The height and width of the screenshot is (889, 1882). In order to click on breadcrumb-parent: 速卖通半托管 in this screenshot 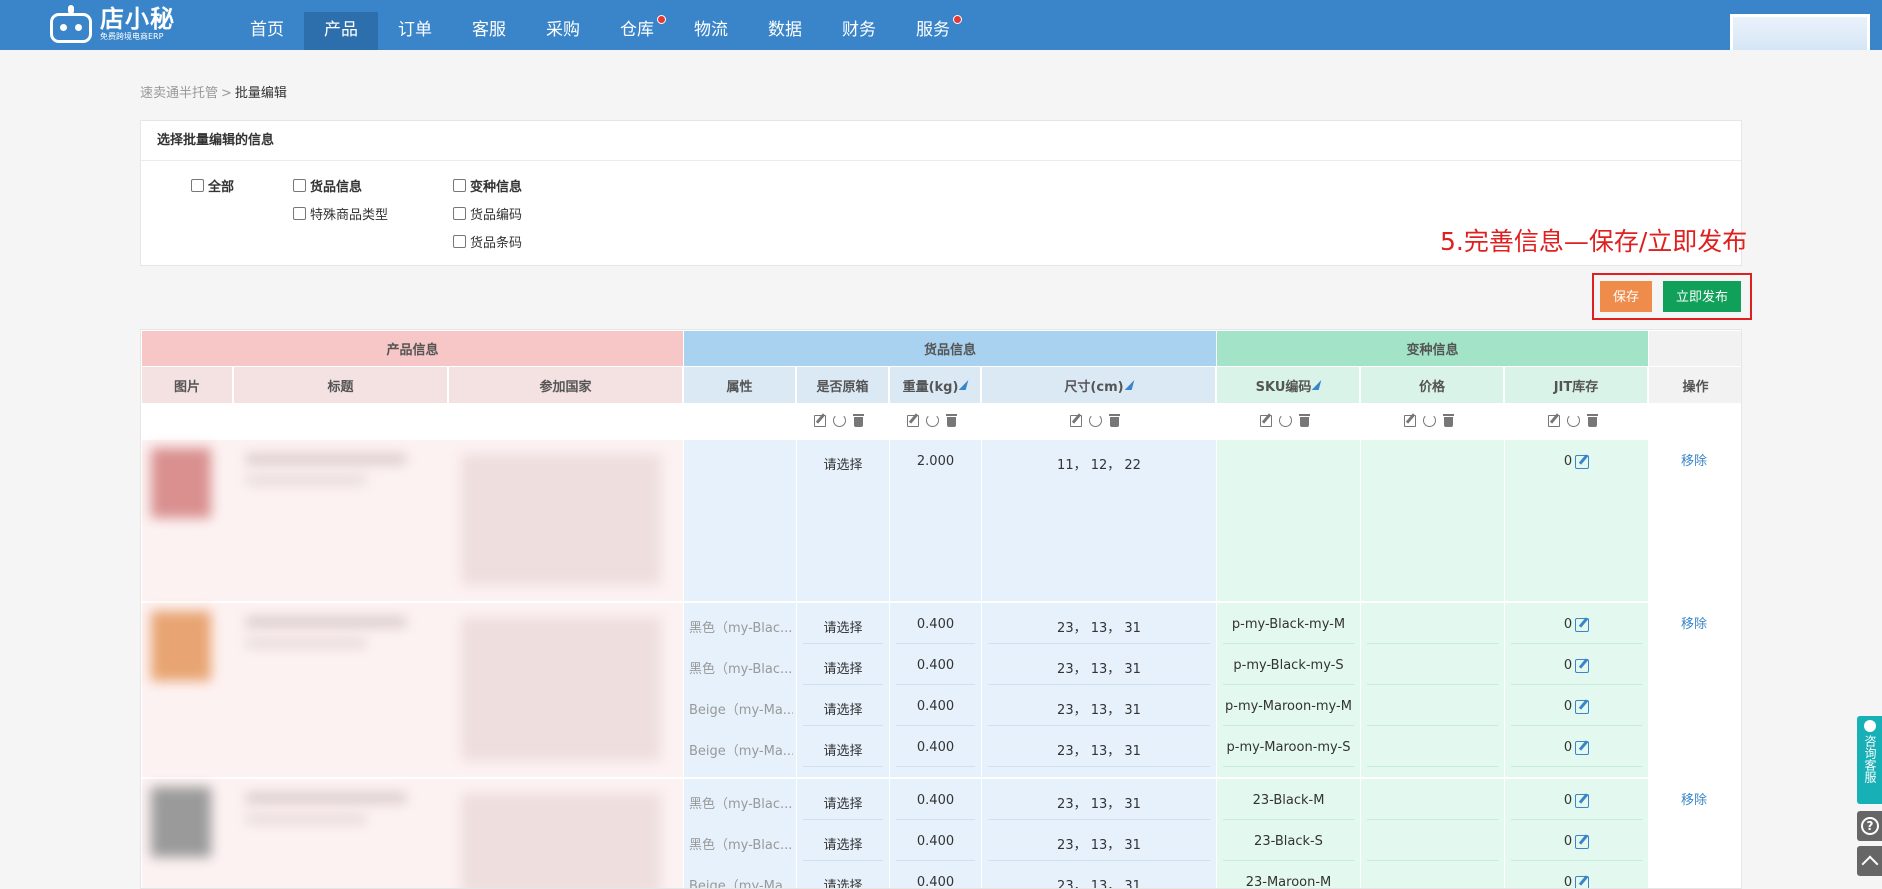, I will do `click(179, 93)`.